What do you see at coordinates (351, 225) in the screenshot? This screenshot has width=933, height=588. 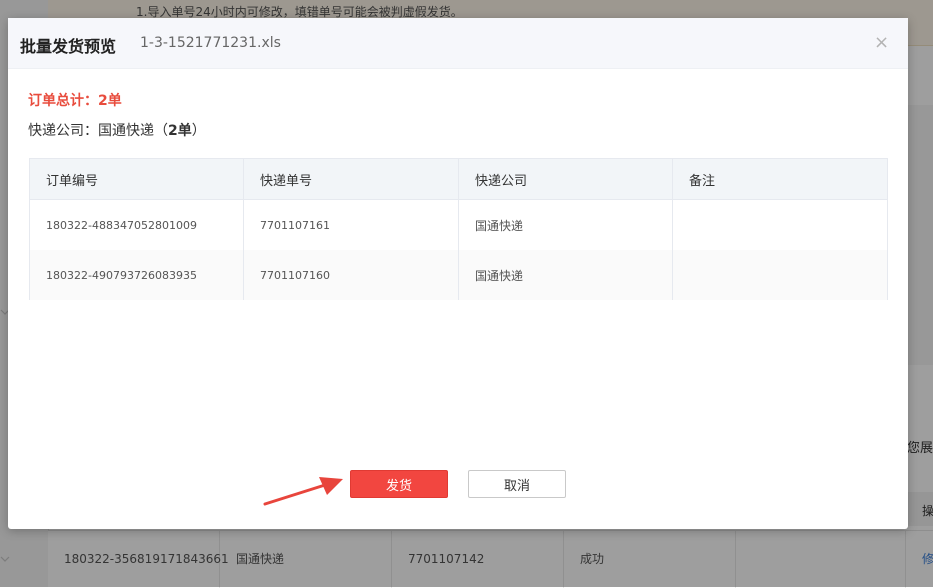 I see `cell-tracking-no: 7701107161` at bounding box center [351, 225].